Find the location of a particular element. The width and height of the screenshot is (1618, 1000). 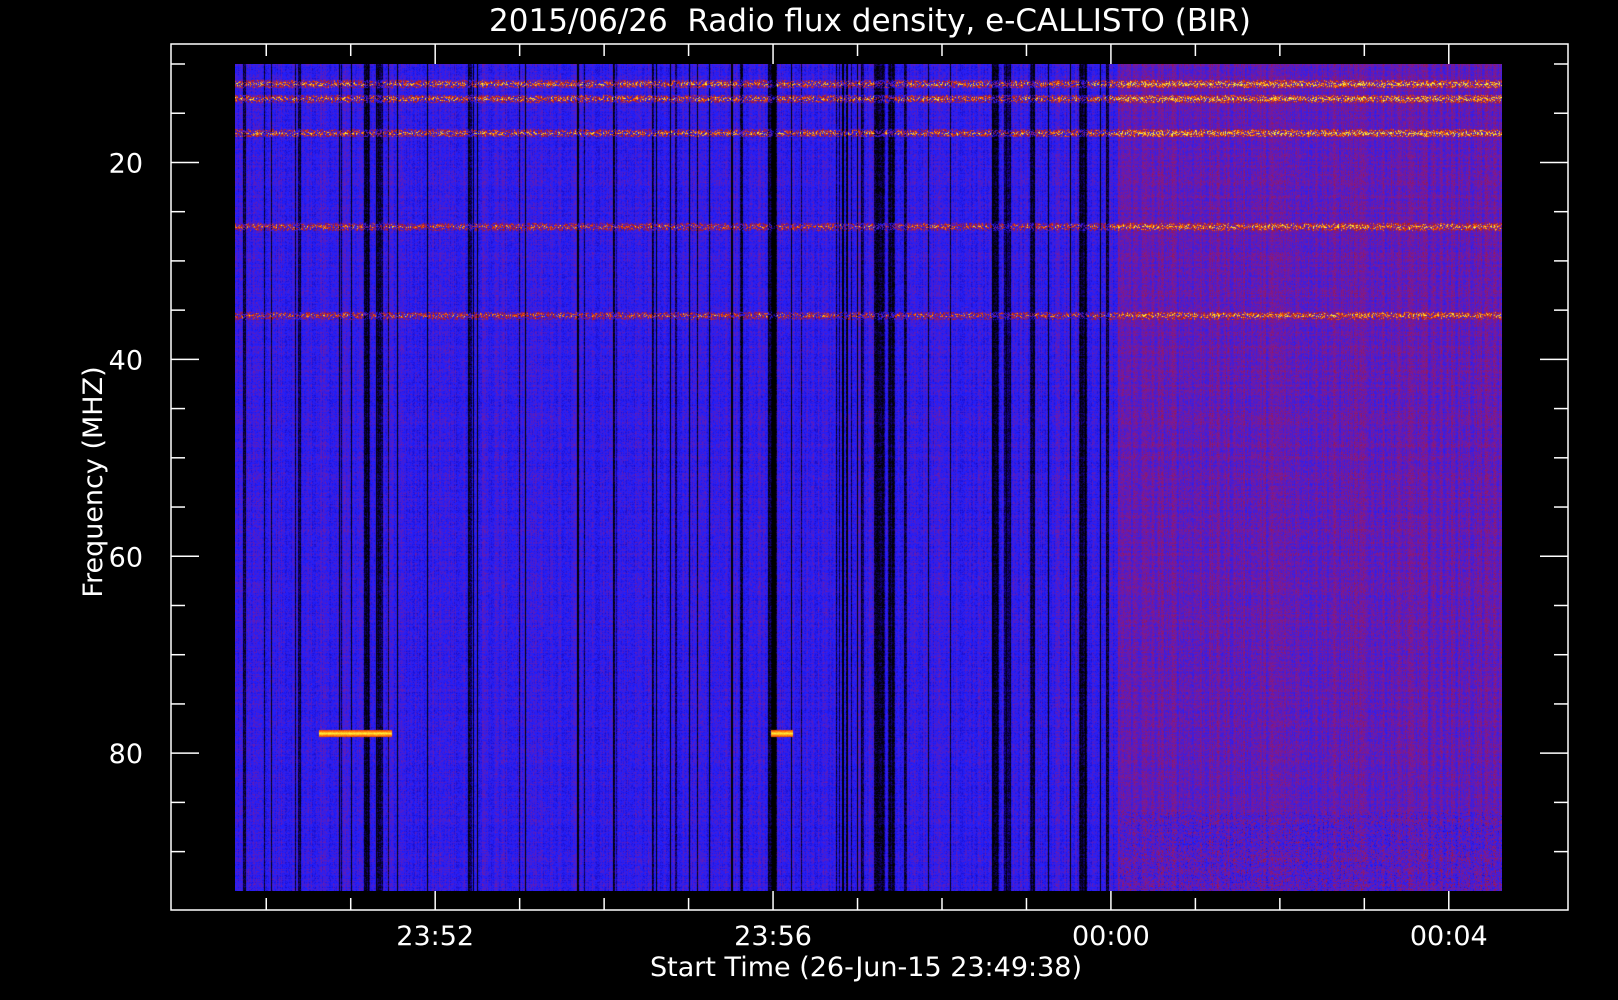

y-tick-label: 80 is located at coordinates (126, 754).